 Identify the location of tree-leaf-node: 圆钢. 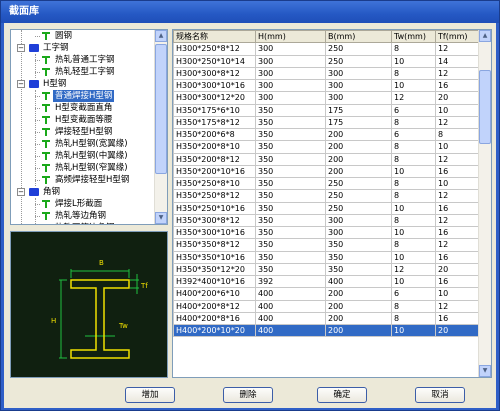
(54, 36).